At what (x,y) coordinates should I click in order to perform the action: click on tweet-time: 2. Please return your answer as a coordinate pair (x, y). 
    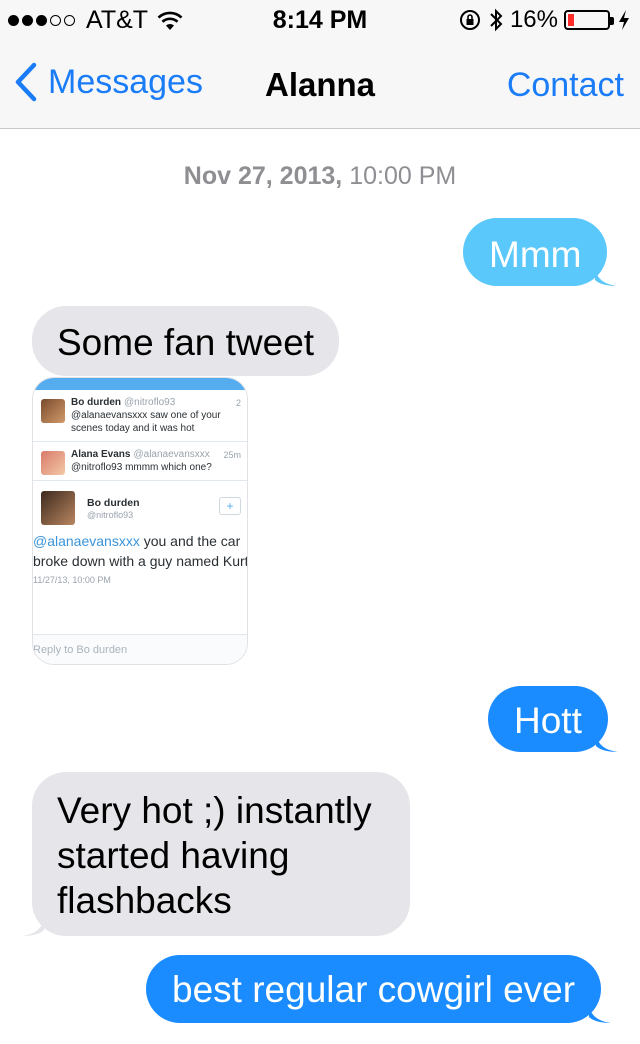
    Looking at the image, I should click on (238, 403).